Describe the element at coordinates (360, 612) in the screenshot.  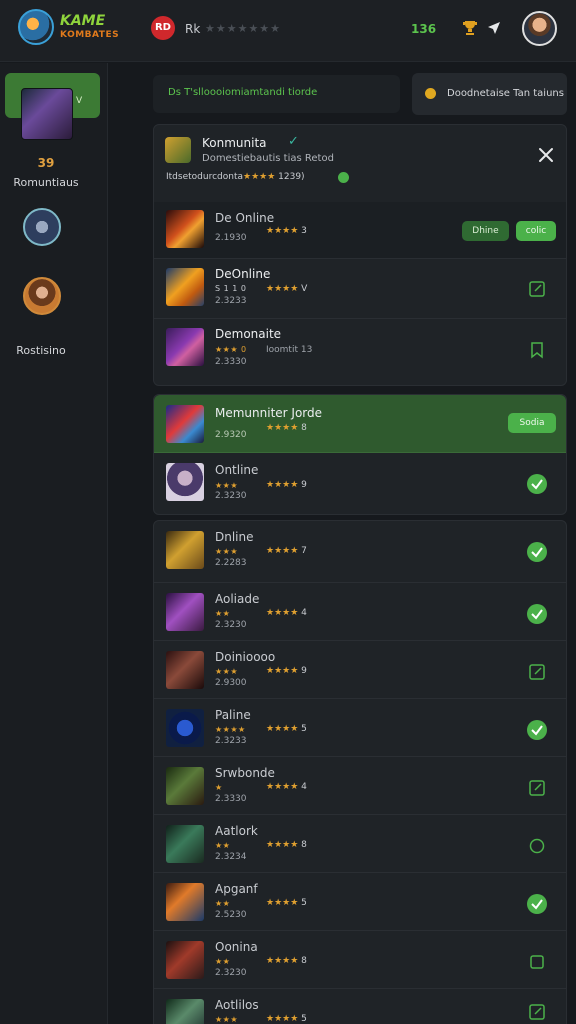
I see `list-item: Aoliade ★★ 2.3230 ★★★★ 4` at that location.